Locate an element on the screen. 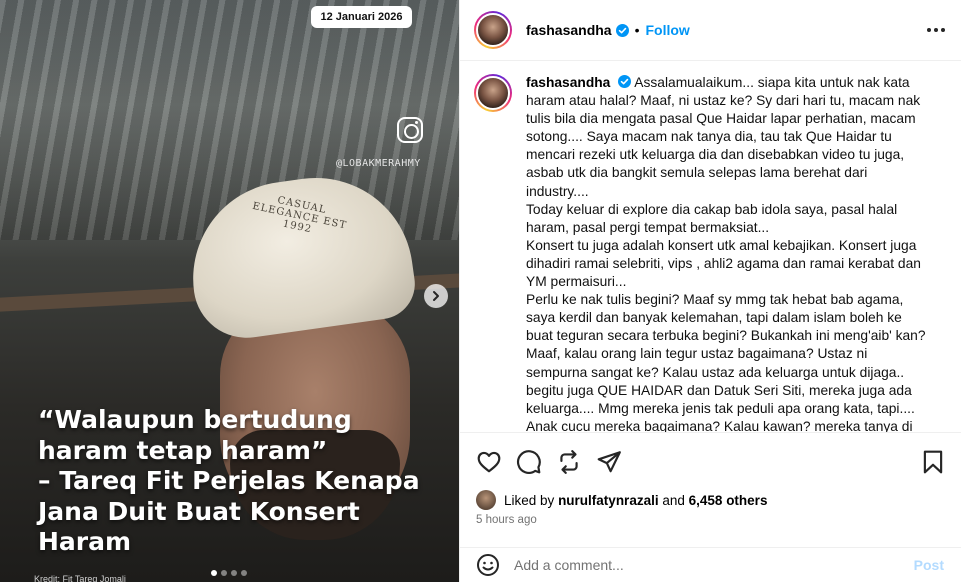 The width and height of the screenshot is (961, 582). cap-logo-text: CASUAL ELEGANCE EST 1992 is located at coordinates (299, 215).